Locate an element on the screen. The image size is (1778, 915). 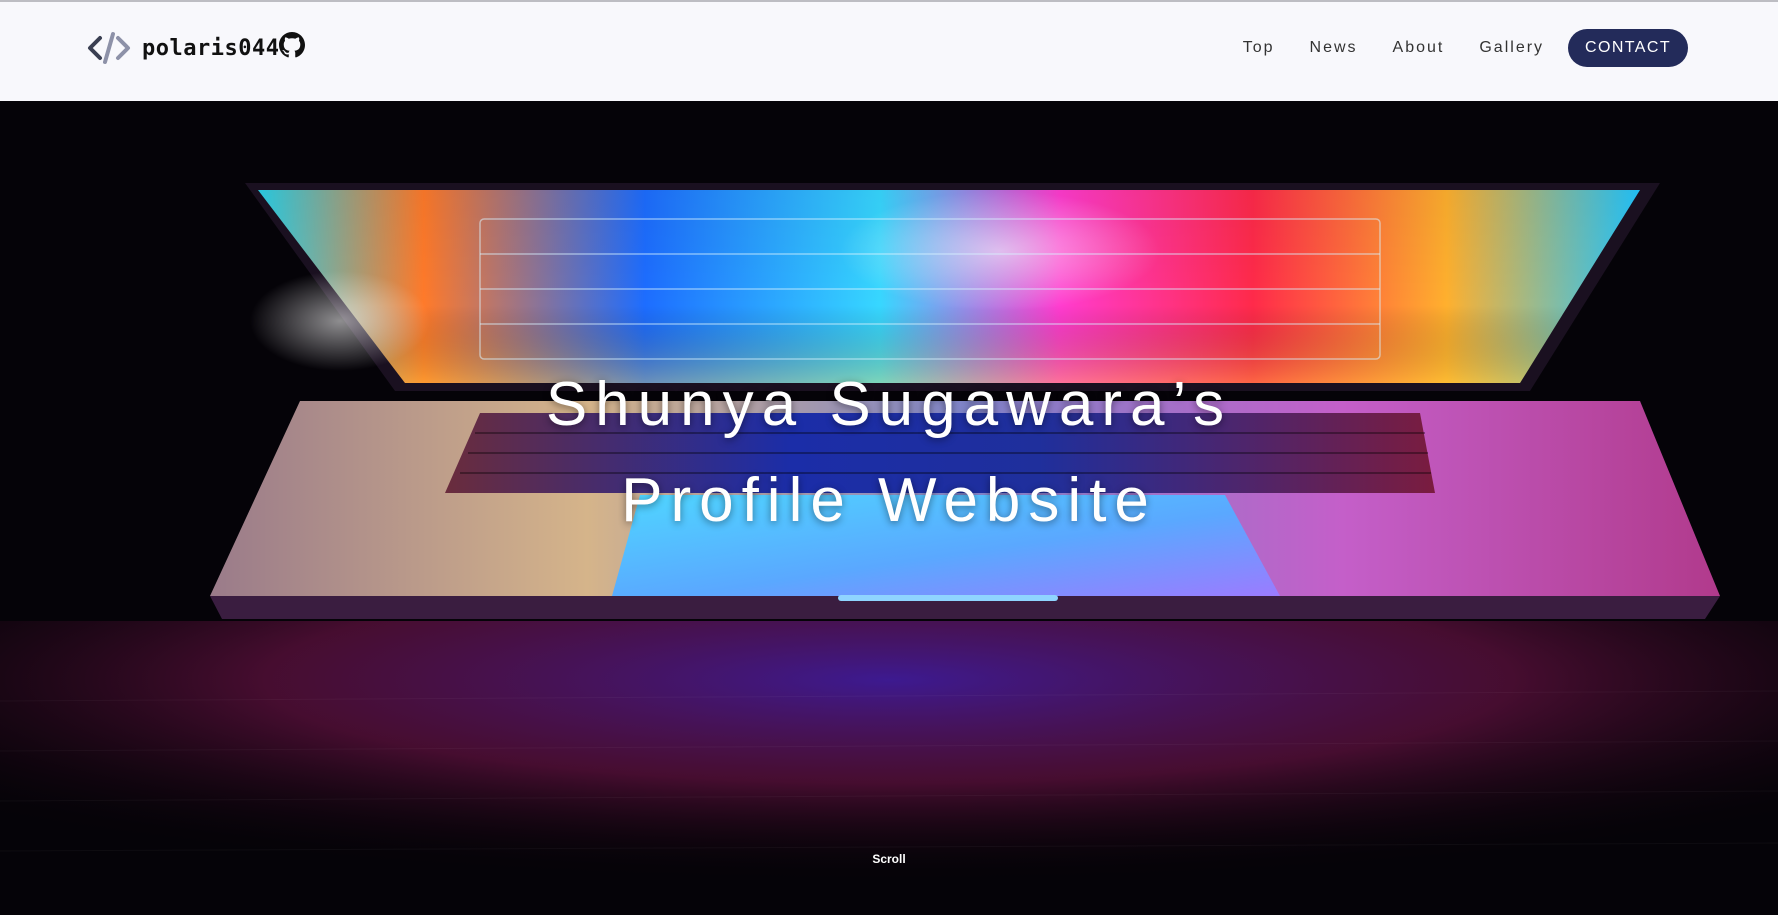
contact-button: CONTACT is located at coordinates (1628, 48).